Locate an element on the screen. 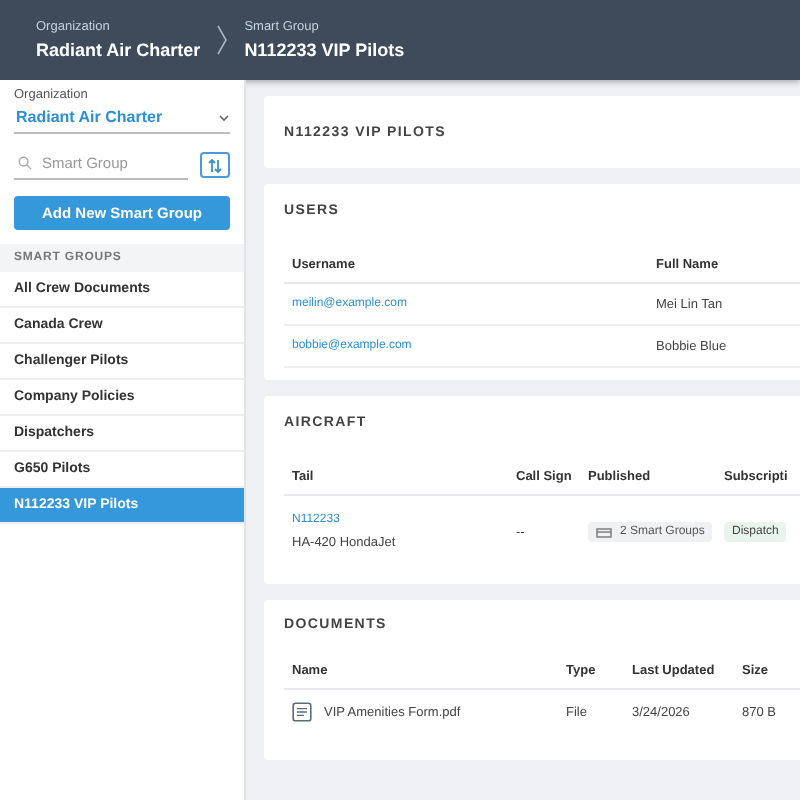  search-icon is located at coordinates (25, 163).